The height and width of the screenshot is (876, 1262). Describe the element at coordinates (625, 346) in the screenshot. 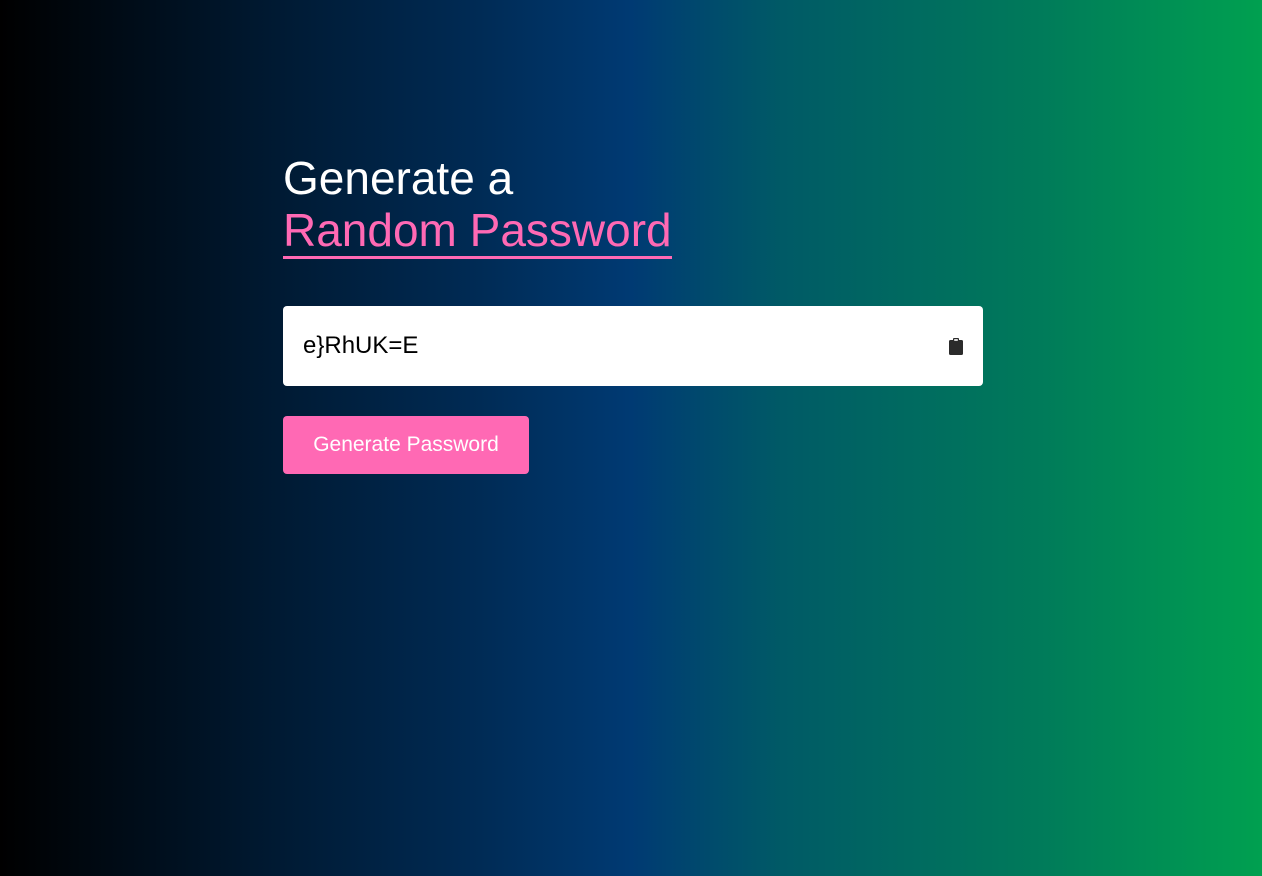

I see `password-value: e}RhUK=E` at that location.